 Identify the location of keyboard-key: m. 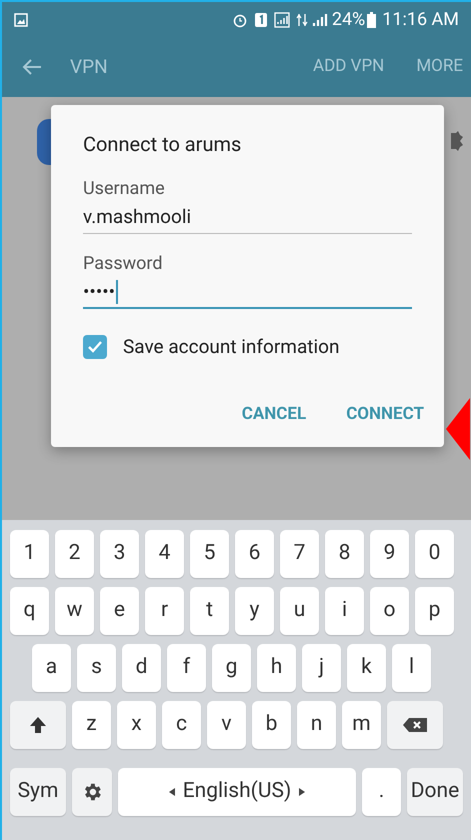
(361, 725).